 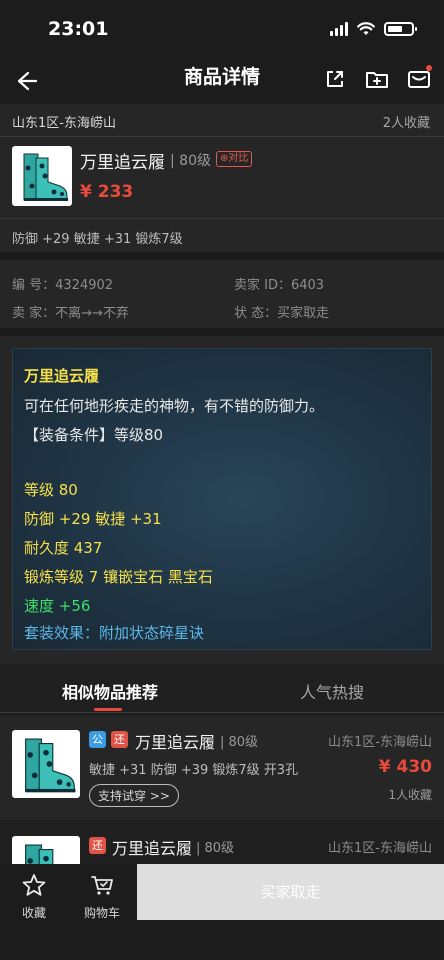 What do you see at coordinates (63, 548) in the screenshot?
I see `desc-durability: 耐久度 437` at bounding box center [63, 548].